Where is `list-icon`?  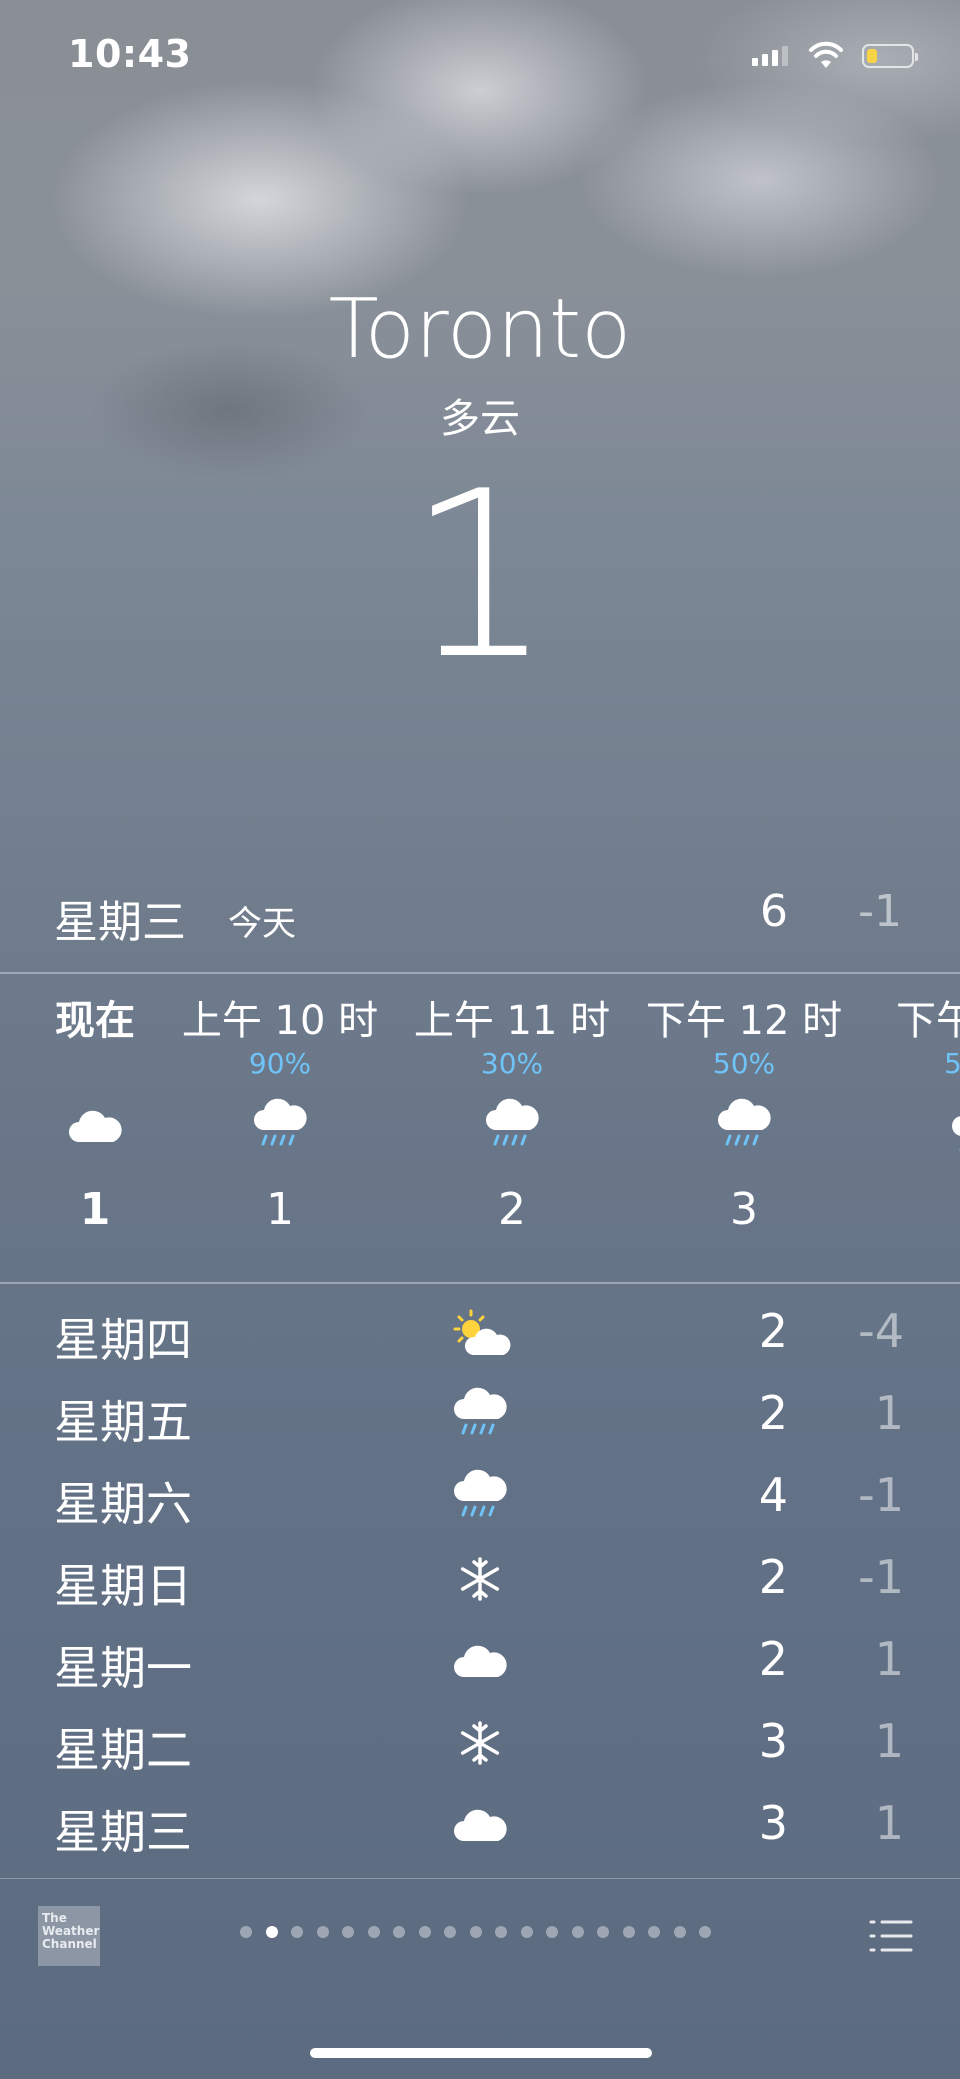
list-icon is located at coordinates (891, 1936).